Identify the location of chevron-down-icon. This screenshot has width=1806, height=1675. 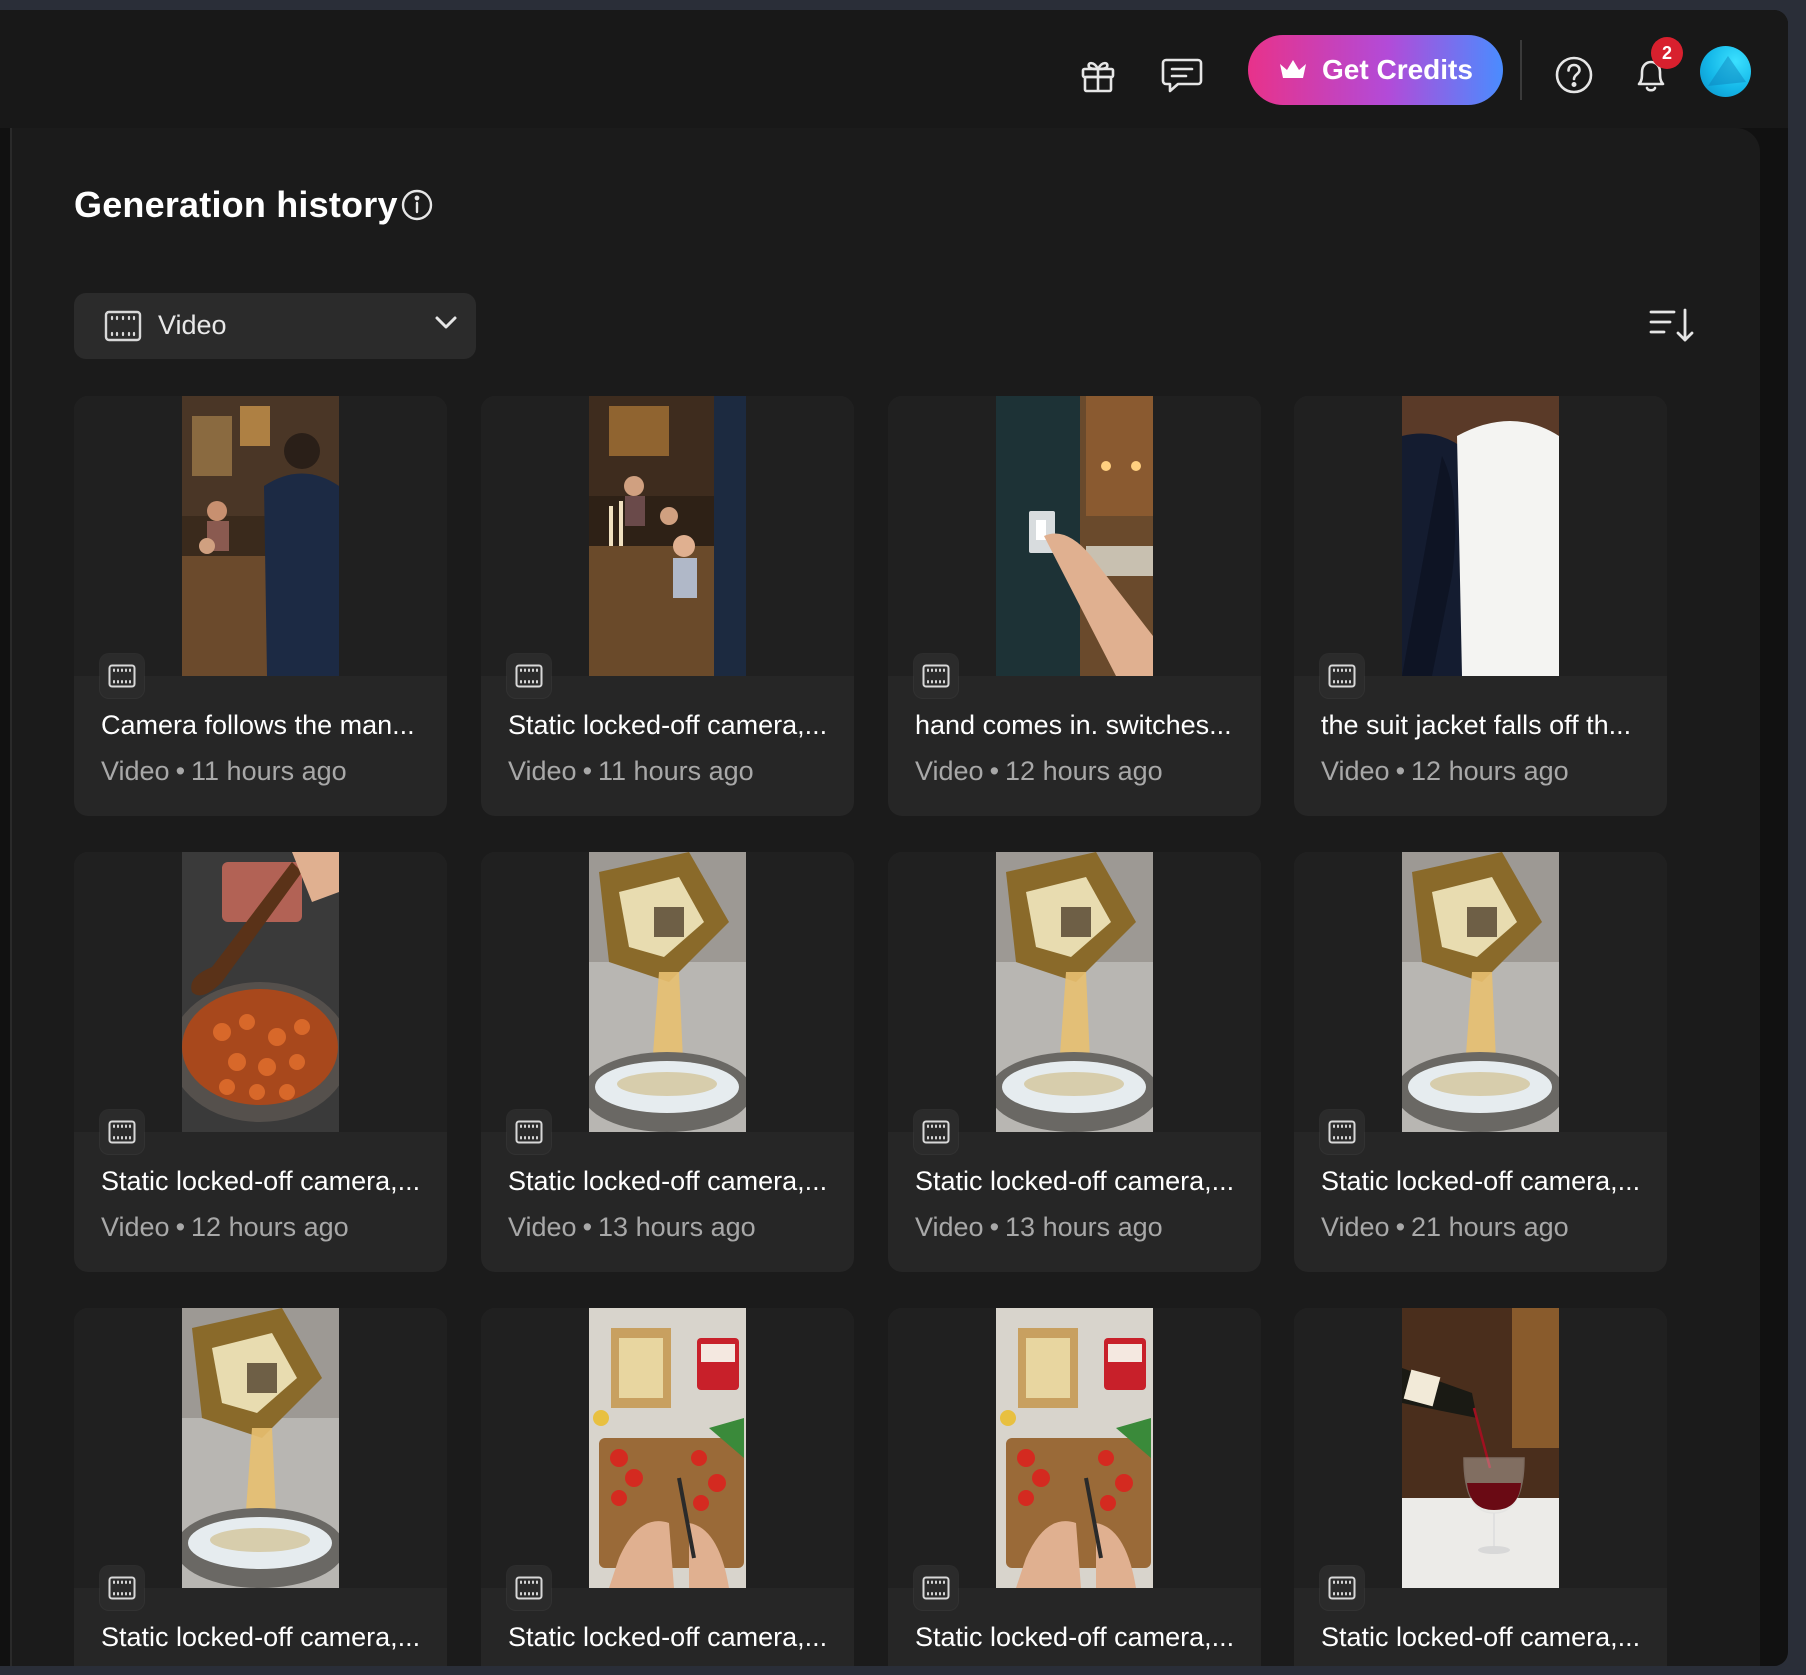
(446, 322).